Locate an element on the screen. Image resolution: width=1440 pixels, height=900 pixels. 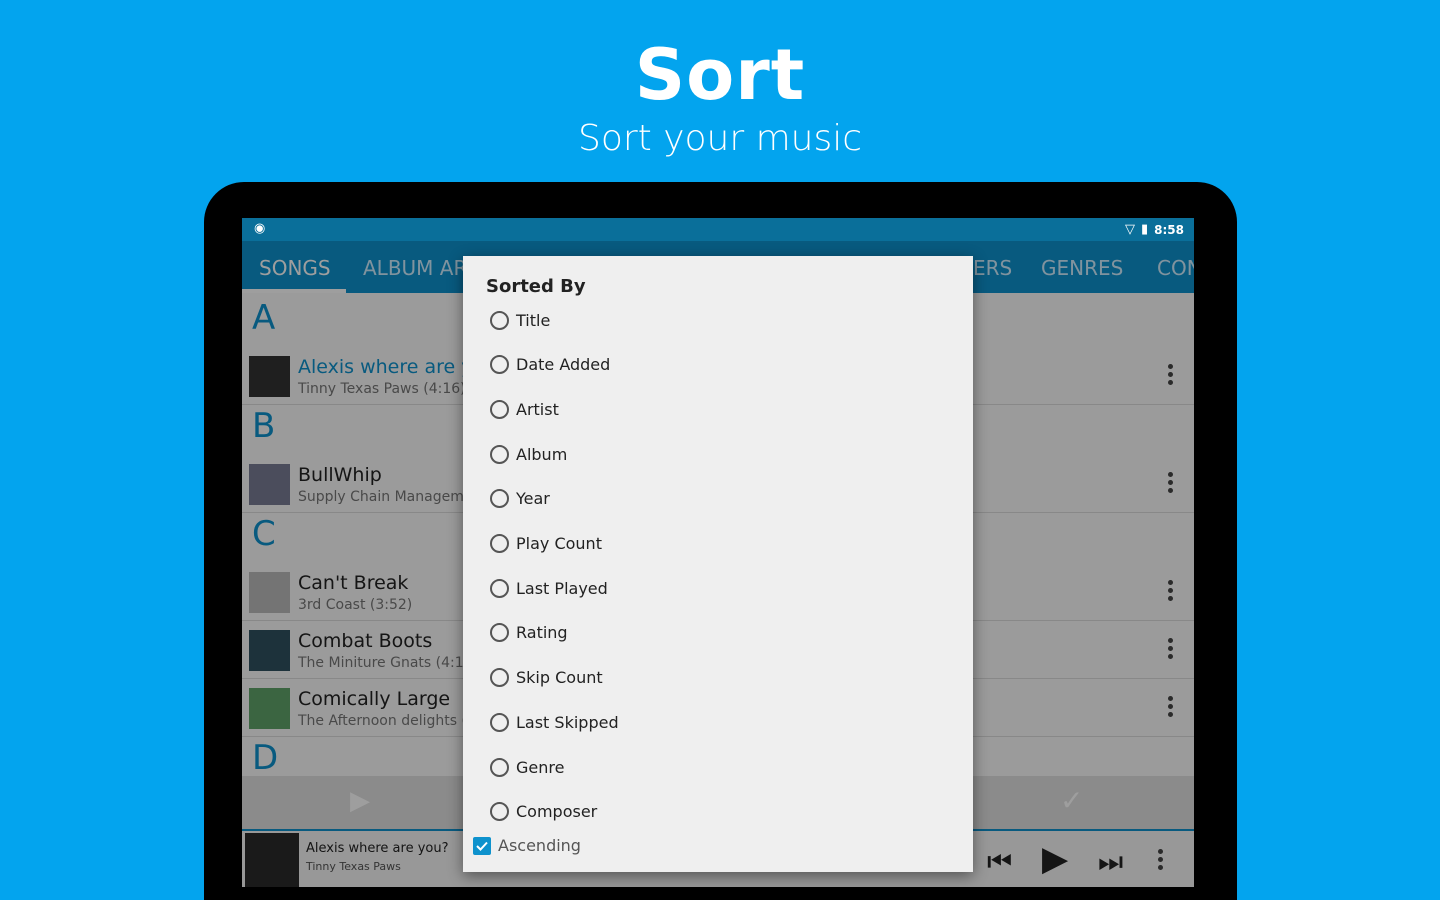
sort-option-year: Year is located at coordinates (520, 499).